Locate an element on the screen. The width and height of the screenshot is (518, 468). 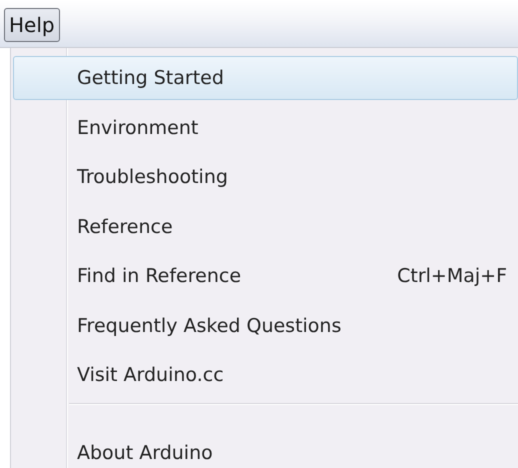
menu-bar-item: Help is located at coordinates (32, 25).